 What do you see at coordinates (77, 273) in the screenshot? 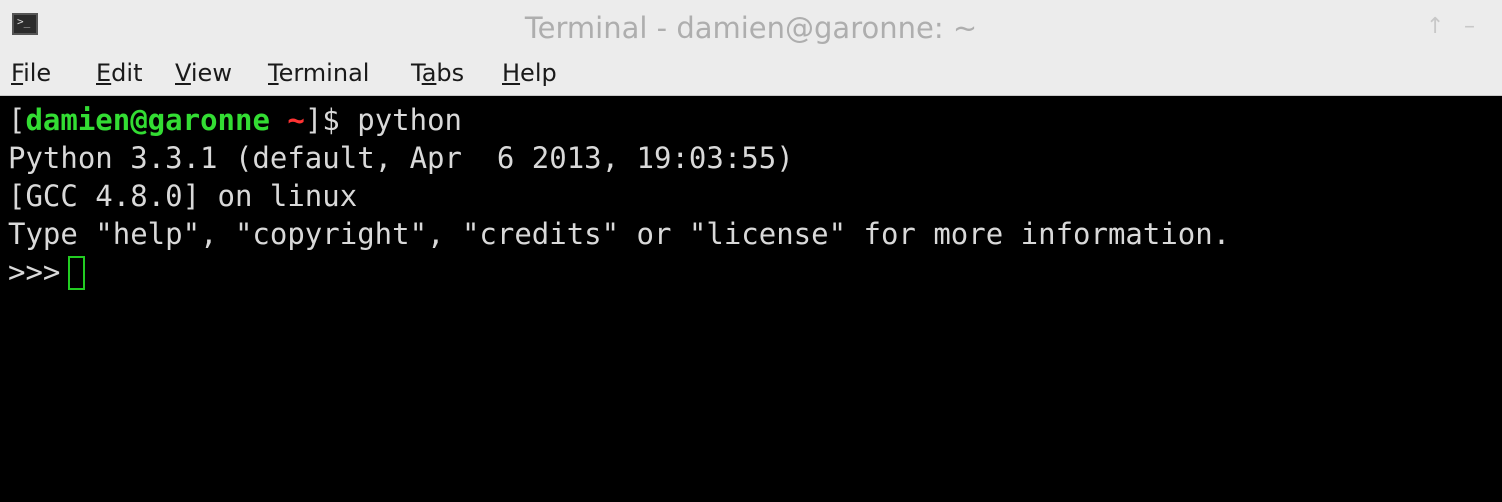
I see `text-cursor` at bounding box center [77, 273].